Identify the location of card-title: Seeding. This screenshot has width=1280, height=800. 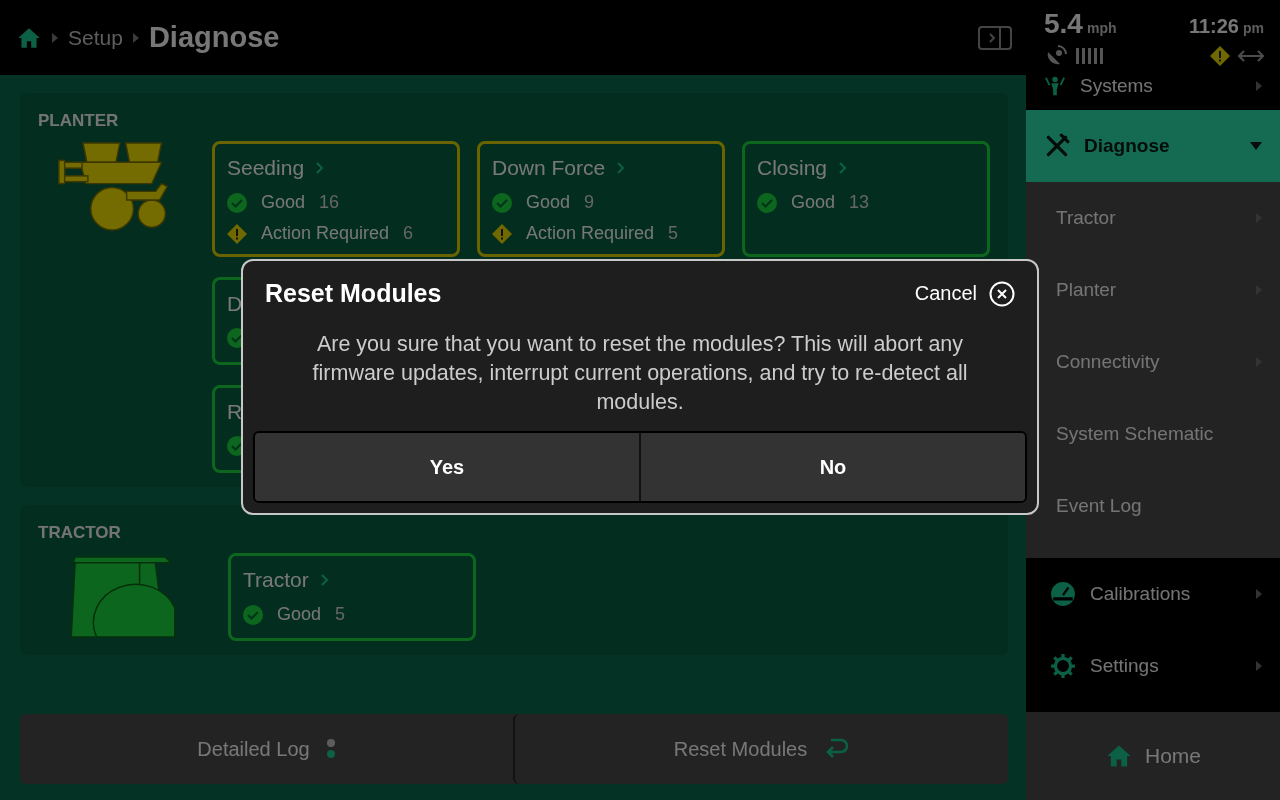
(266, 168).